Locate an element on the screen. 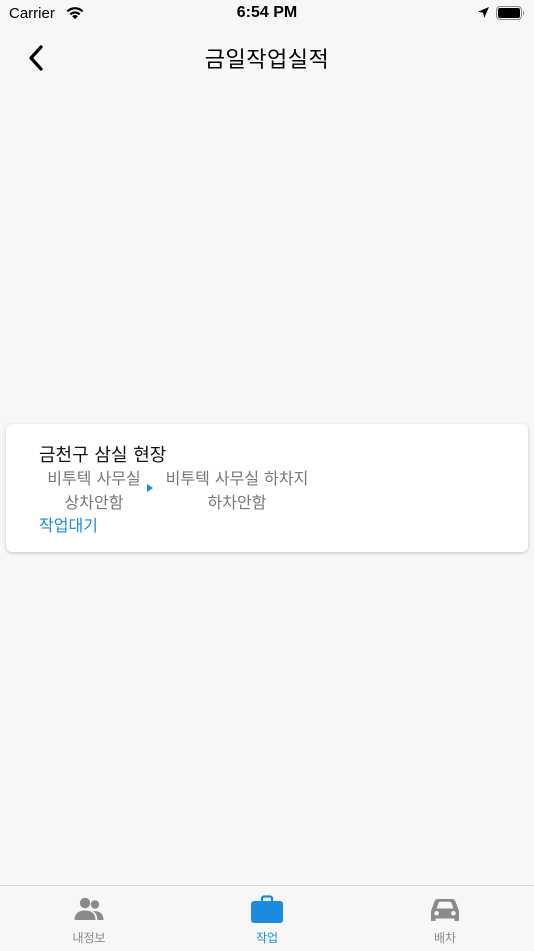  status-bar: Carrier 6:54 PM is located at coordinates (267, 14).